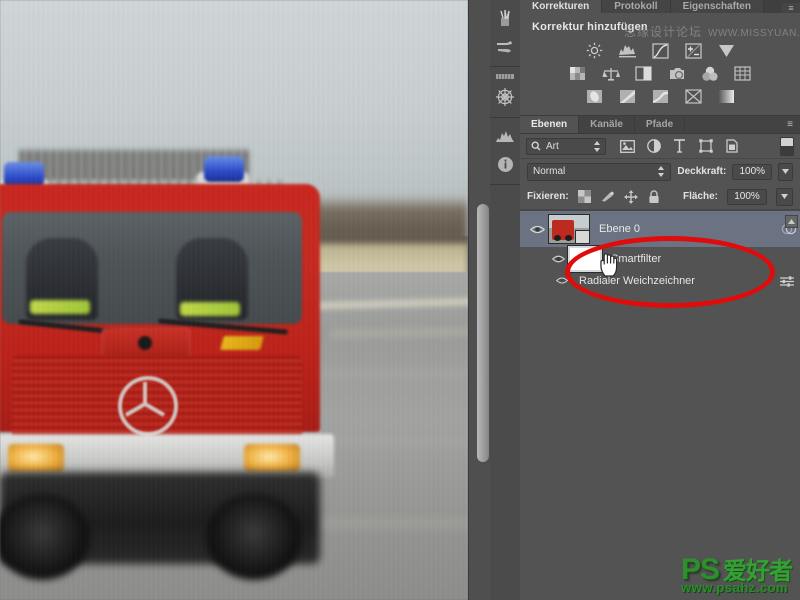  I want to click on levels-icon, so click(627, 51).